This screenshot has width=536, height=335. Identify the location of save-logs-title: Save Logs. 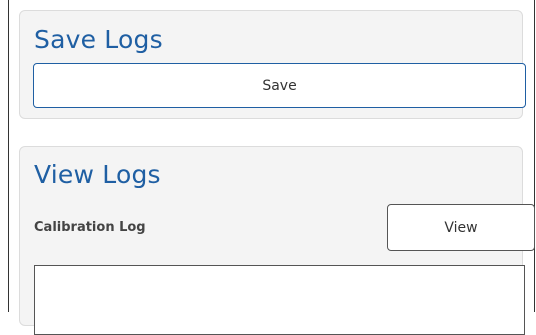
(98, 39).